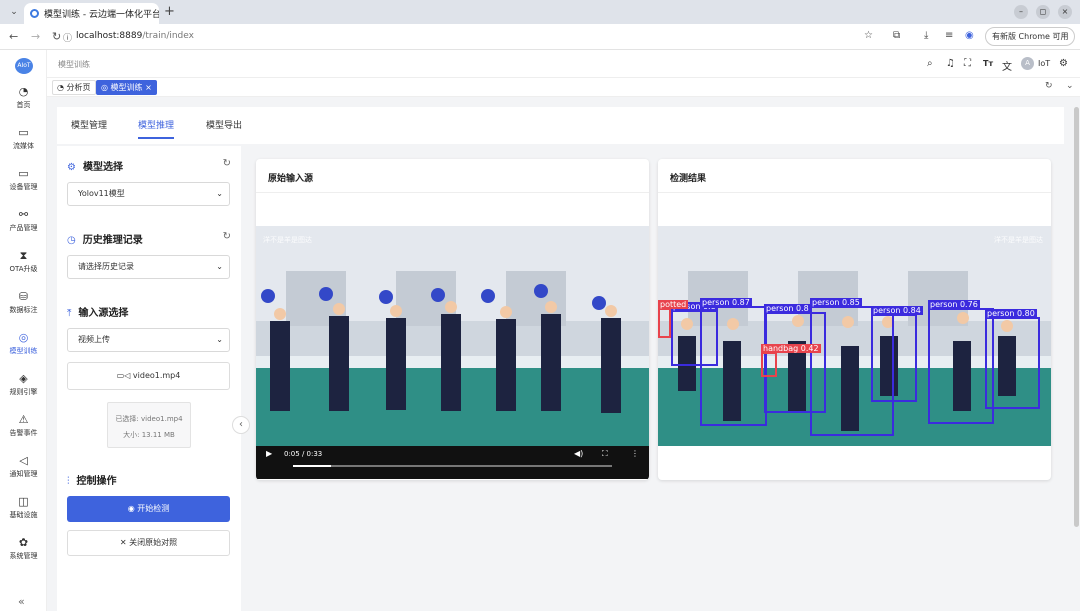  Describe the element at coordinates (23, 343) in the screenshot. I see `sidebar-item-model-training: ◎ 模型训练` at that location.